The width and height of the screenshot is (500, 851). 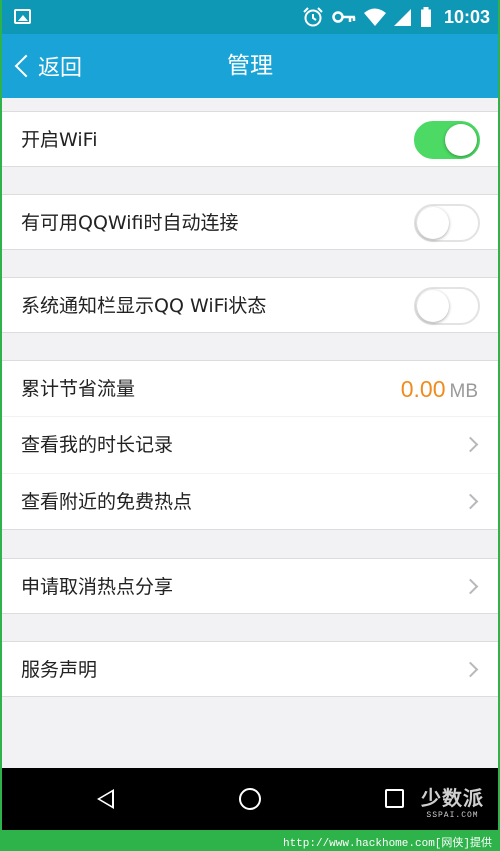 I want to click on setting-label: 开启WiFi, so click(x=59, y=140).